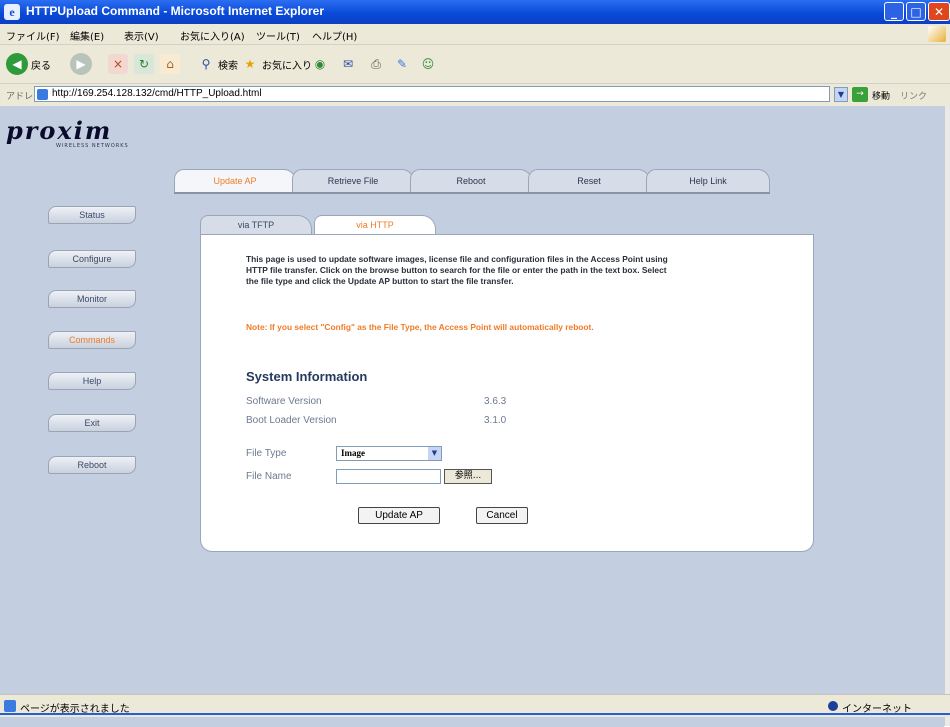 The height and width of the screenshot is (727, 950). What do you see at coordinates (353, 453) in the screenshot?
I see `file-type-value: Image` at bounding box center [353, 453].